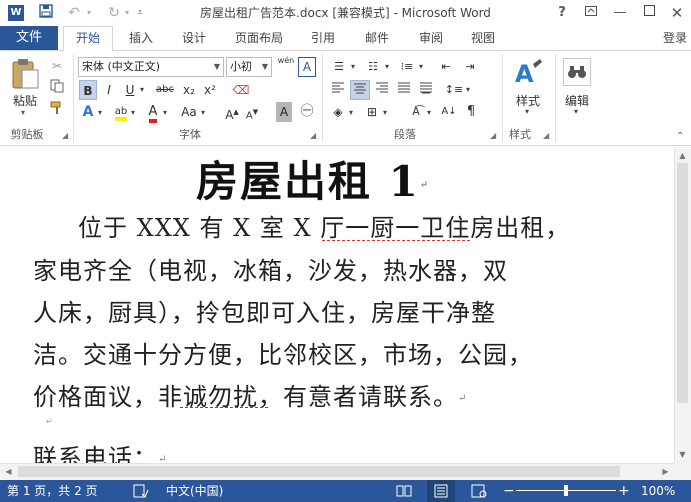 The image size is (691, 502). I want to click on scroll-down-icon: ▼, so click(682, 454).